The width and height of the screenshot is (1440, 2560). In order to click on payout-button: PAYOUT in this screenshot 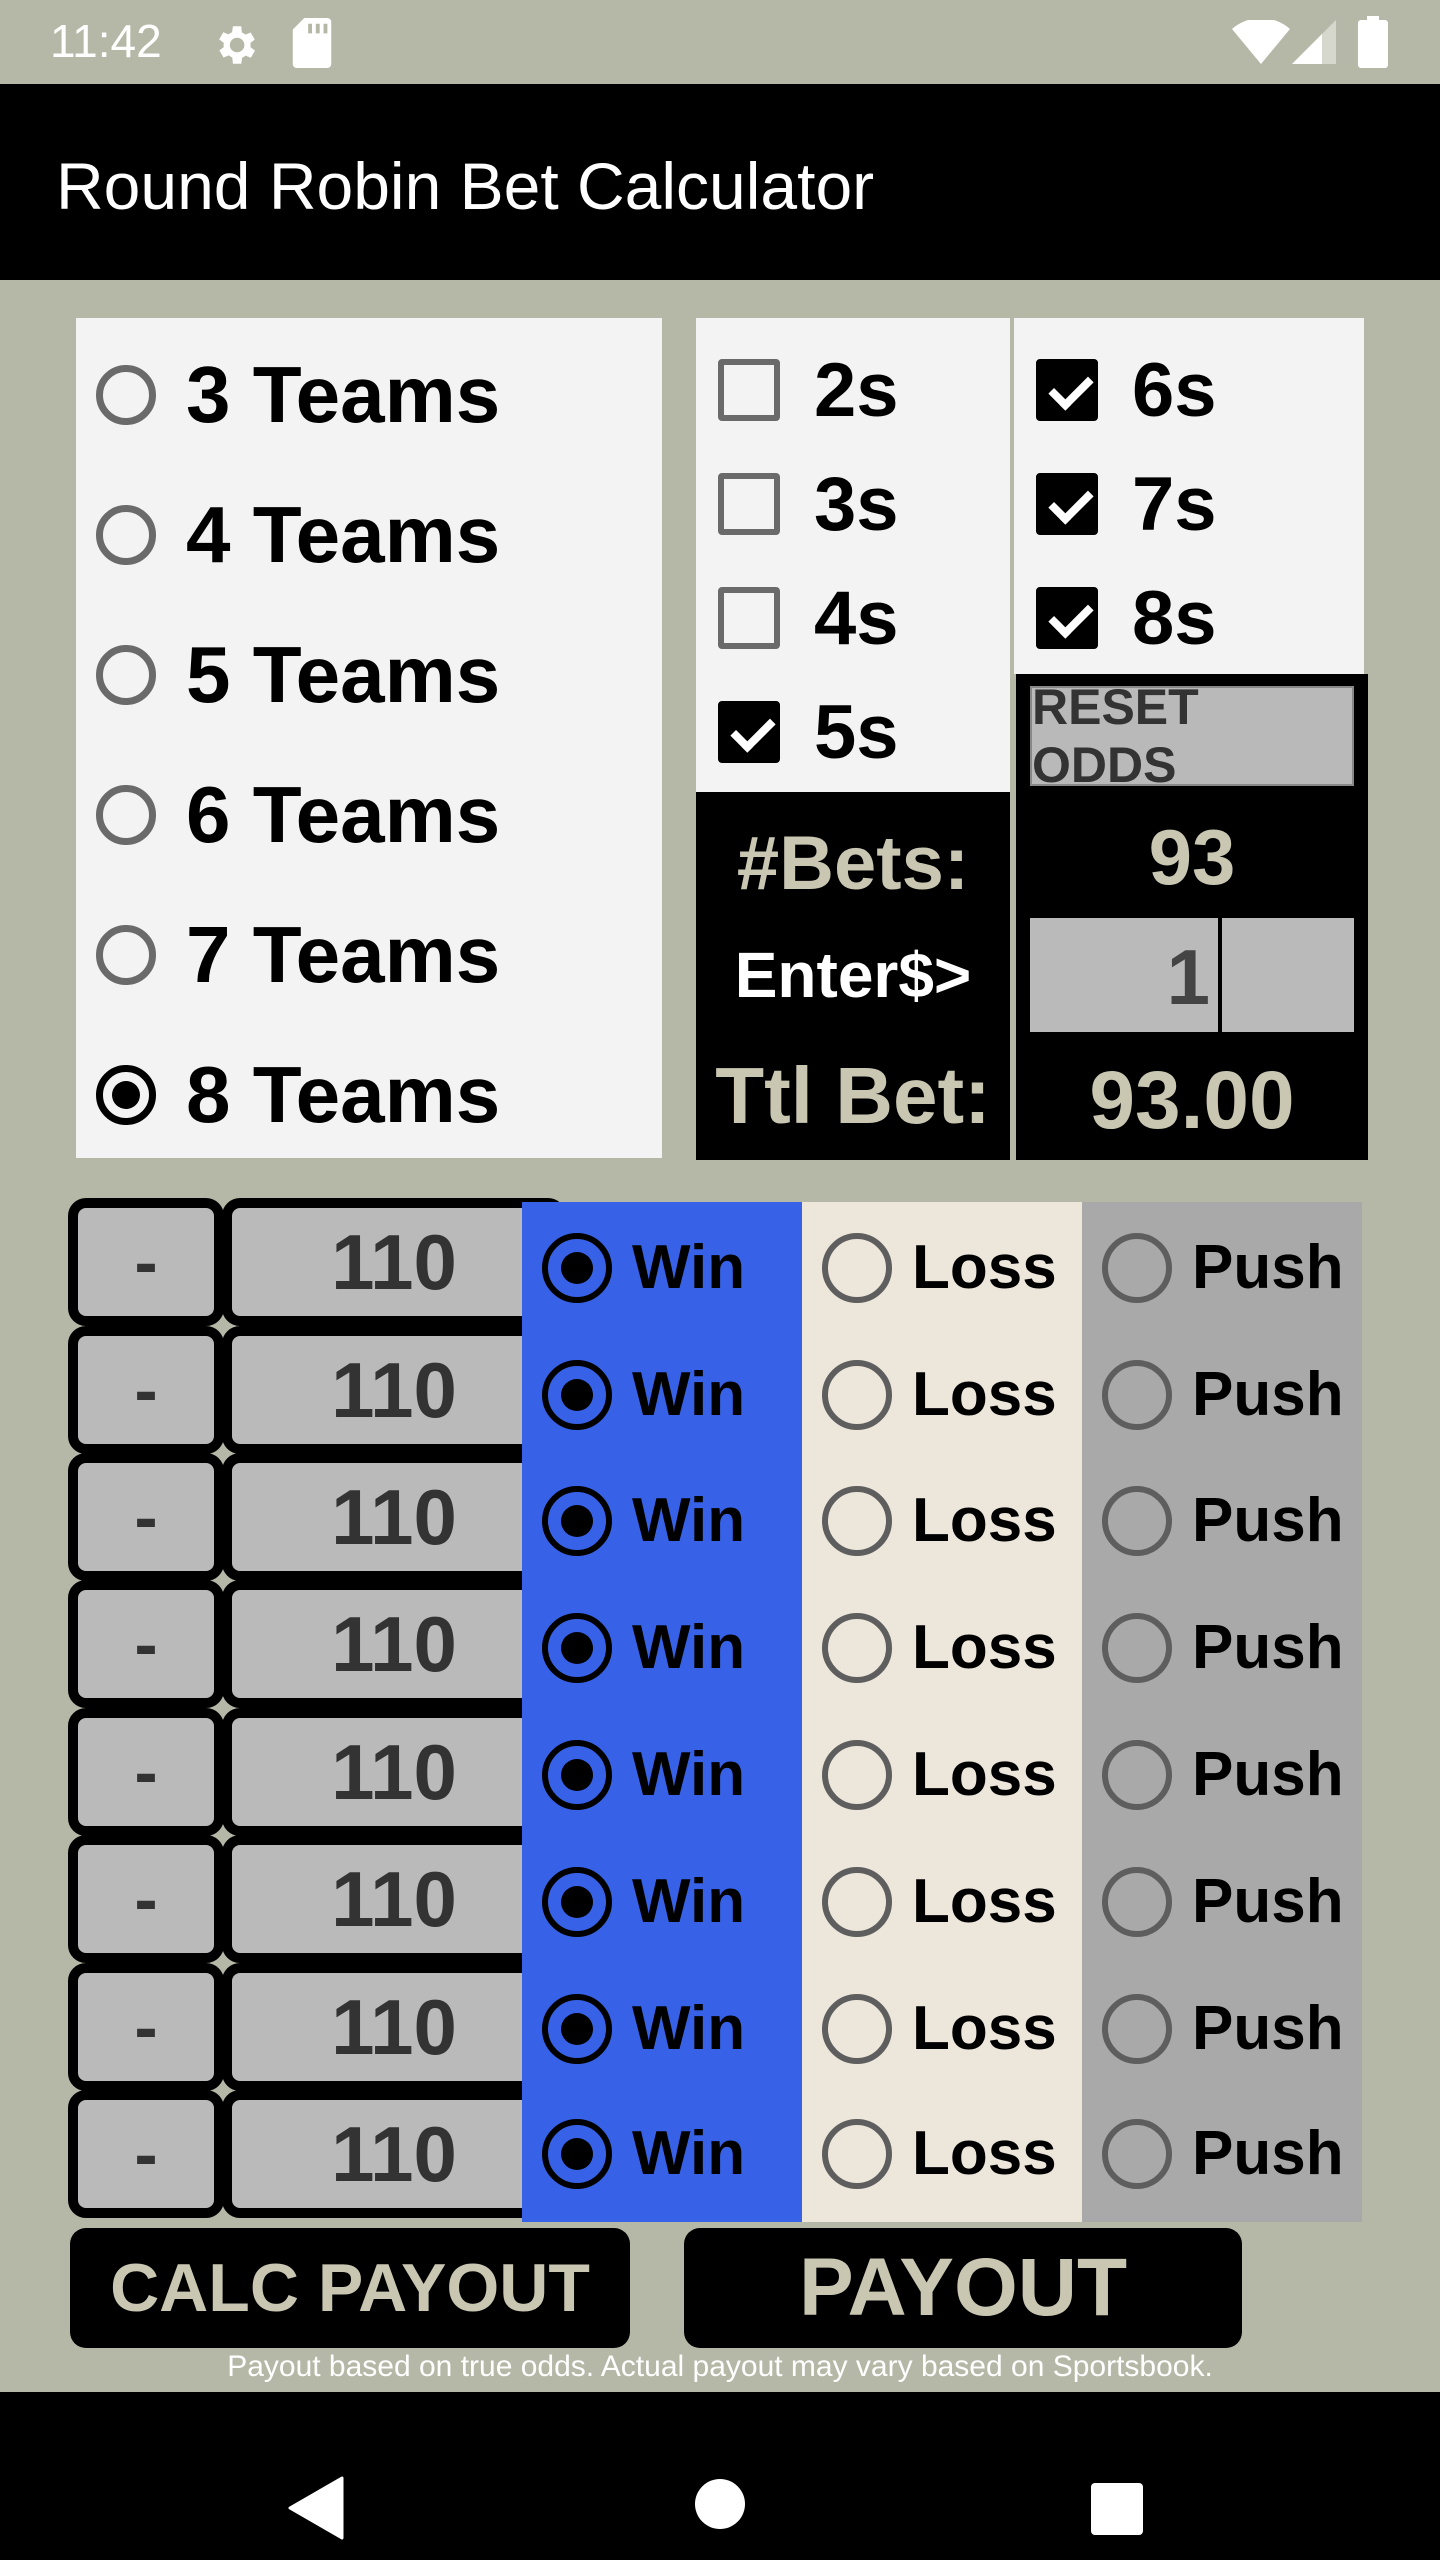, I will do `click(963, 2288)`.